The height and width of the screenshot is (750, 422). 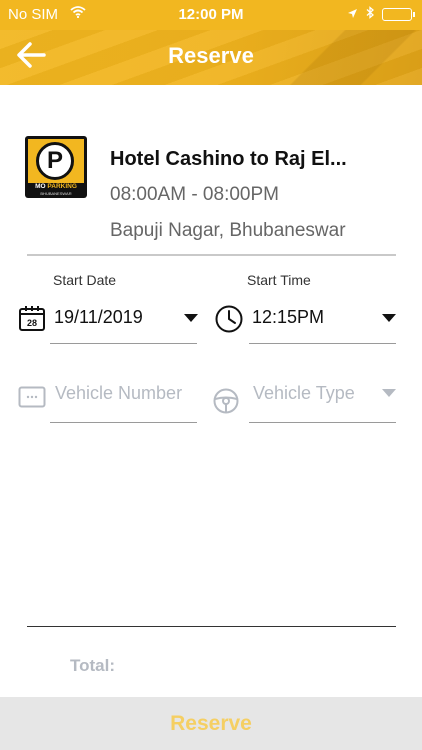 What do you see at coordinates (62, 186) in the screenshot?
I see `logo-parking: PARKING` at bounding box center [62, 186].